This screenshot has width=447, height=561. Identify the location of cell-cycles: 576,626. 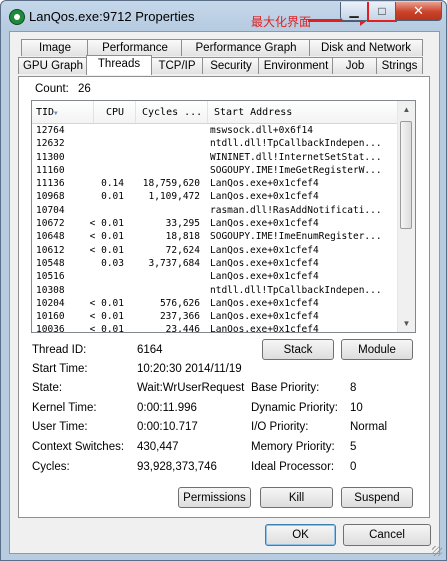
(179, 303).